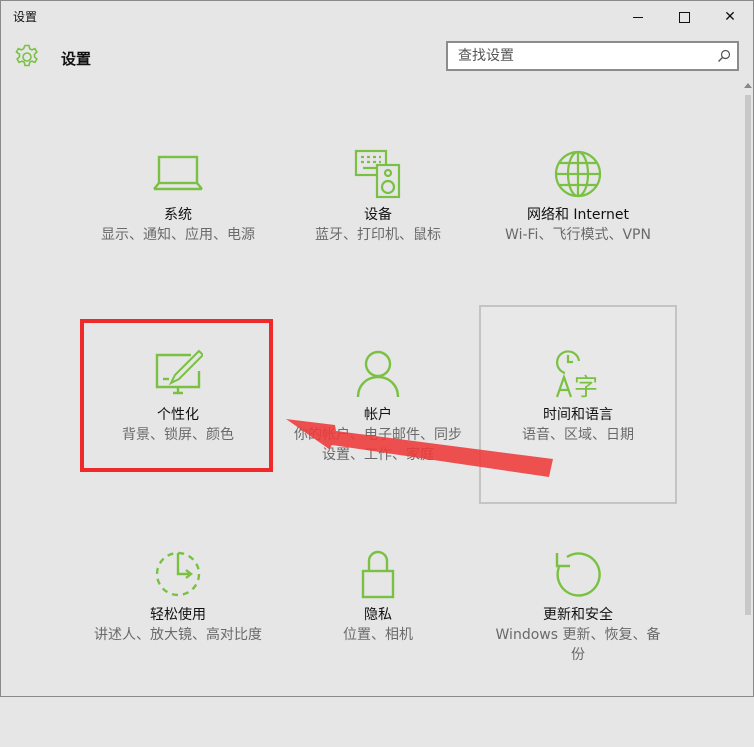  Describe the element at coordinates (26, 55) in the screenshot. I see `gear-icon` at that location.